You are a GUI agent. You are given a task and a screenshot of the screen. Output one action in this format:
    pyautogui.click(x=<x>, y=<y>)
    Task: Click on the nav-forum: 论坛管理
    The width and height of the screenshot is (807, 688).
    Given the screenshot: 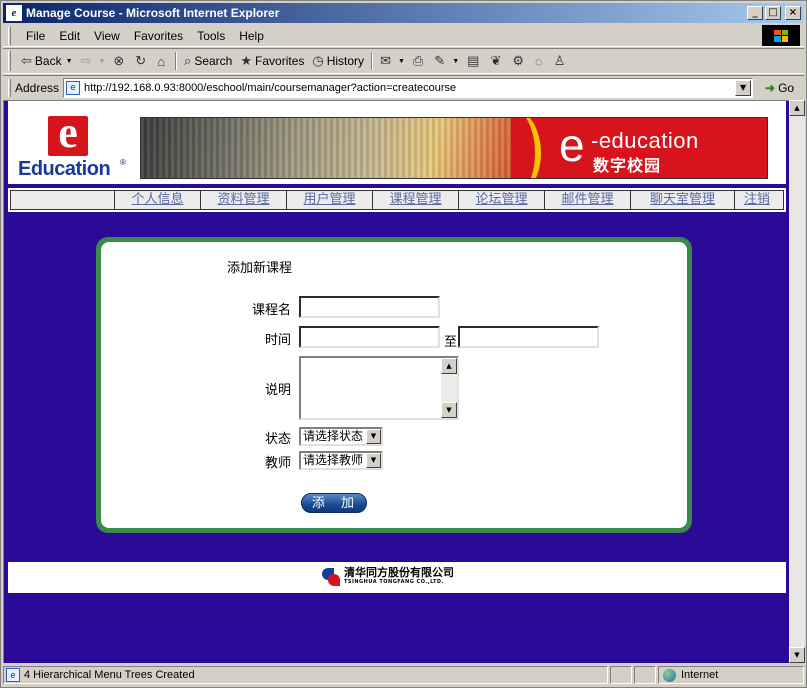 What is the action you would take?
    pyautogui.click(x=502, y=200)
    